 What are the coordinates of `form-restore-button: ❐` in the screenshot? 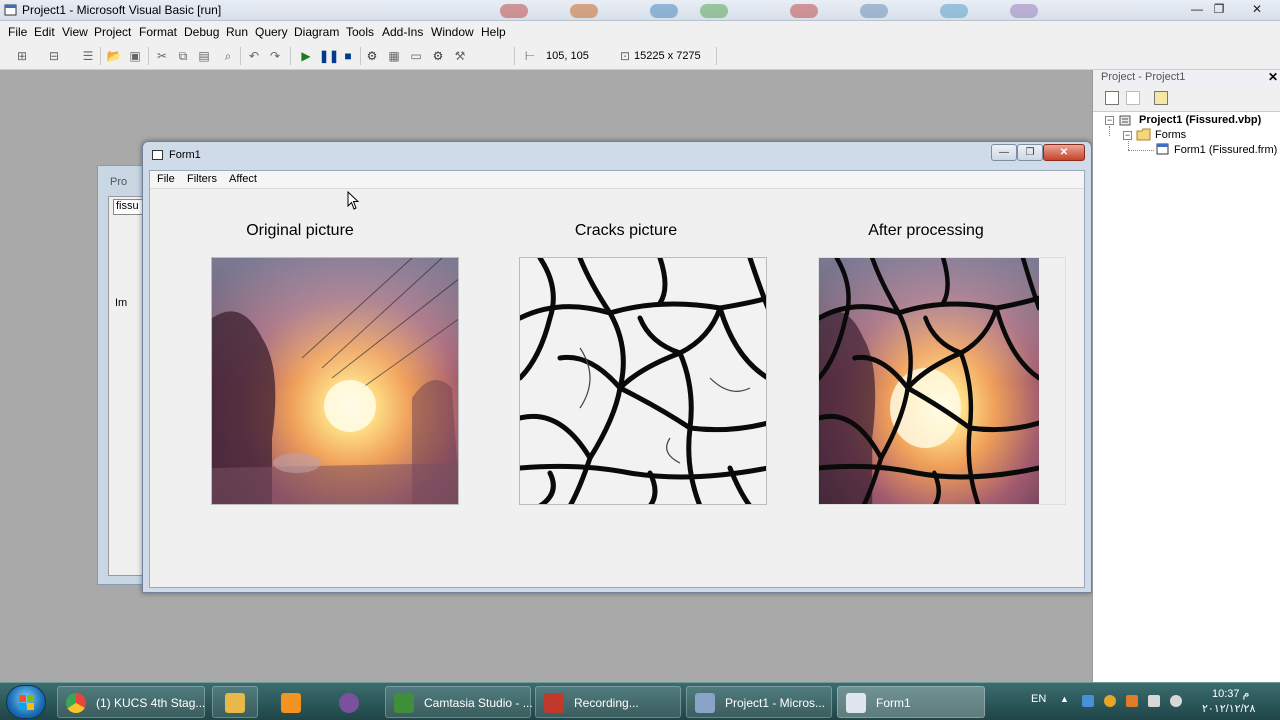 It's located at (1030, 152).